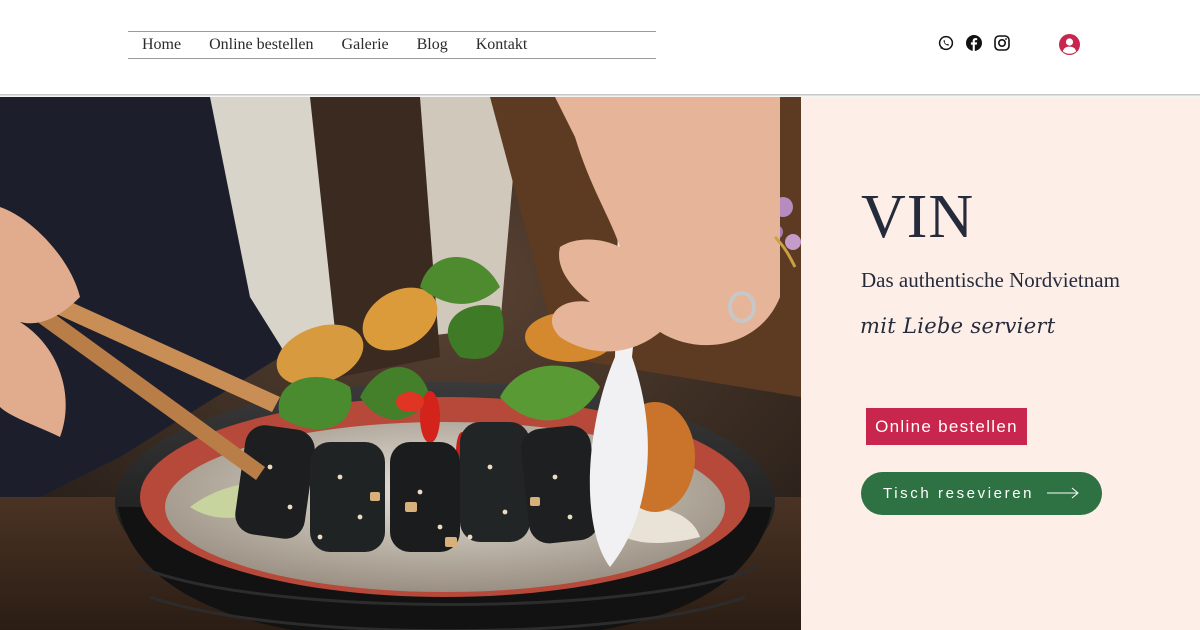 This screenshot has height=630, width=1200. I want to click on facebook-icon, so click(974, 43).